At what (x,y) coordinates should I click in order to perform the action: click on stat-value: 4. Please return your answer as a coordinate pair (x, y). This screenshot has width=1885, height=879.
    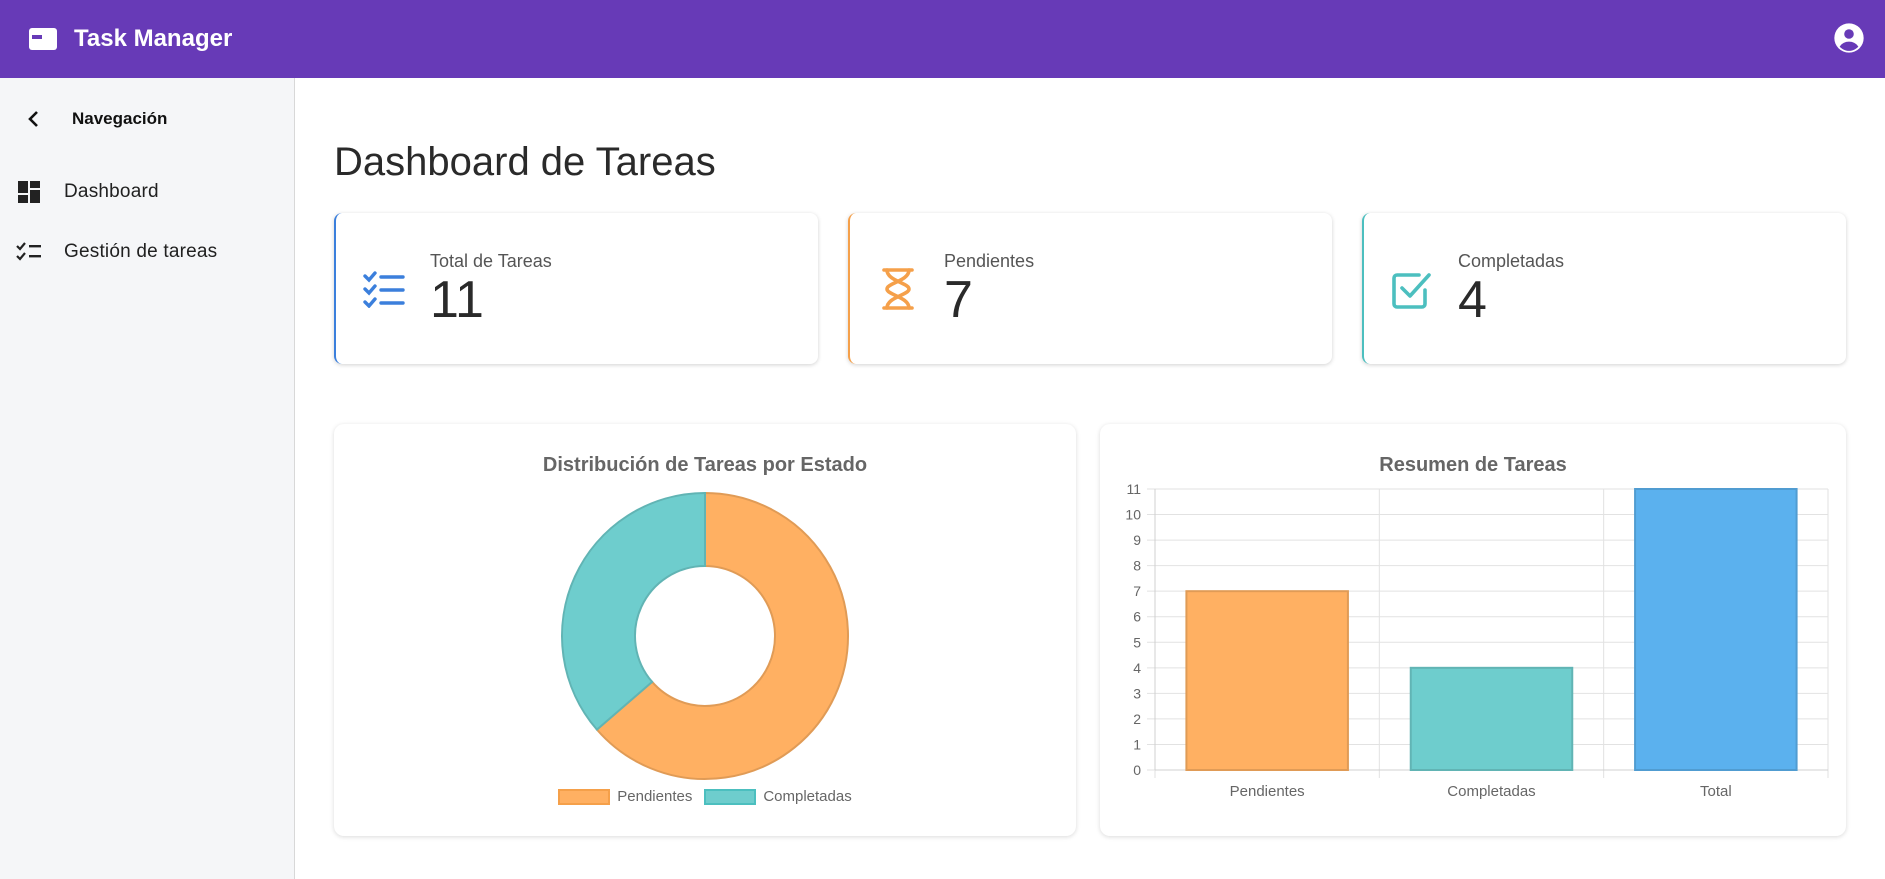
    Looking at the image, I should click on (1472, 300).